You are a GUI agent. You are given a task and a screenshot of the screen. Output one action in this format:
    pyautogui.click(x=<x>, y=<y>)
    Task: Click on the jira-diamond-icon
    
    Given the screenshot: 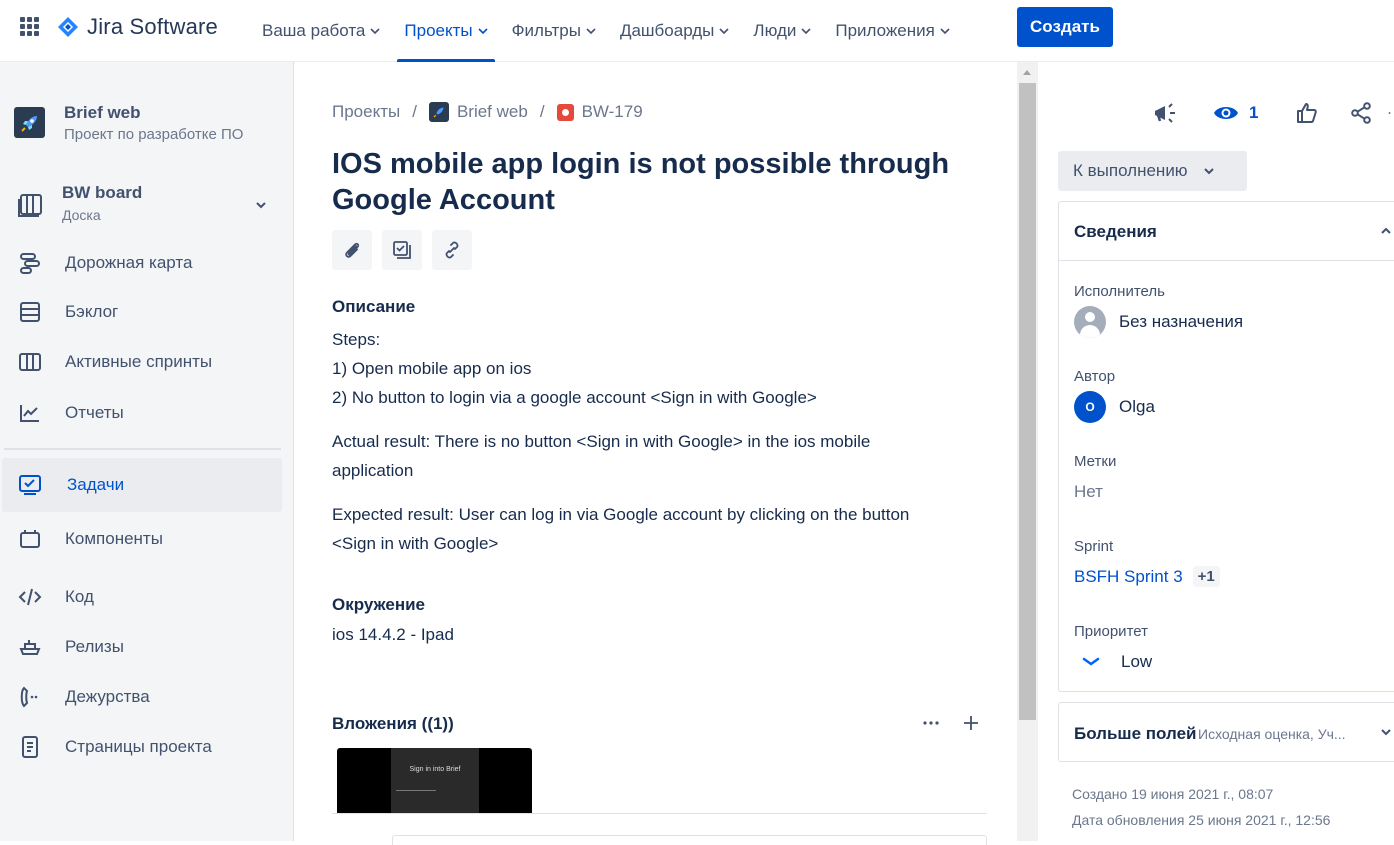 What is the action you would take?
    pyautogui.click(x=68, y=27)
    